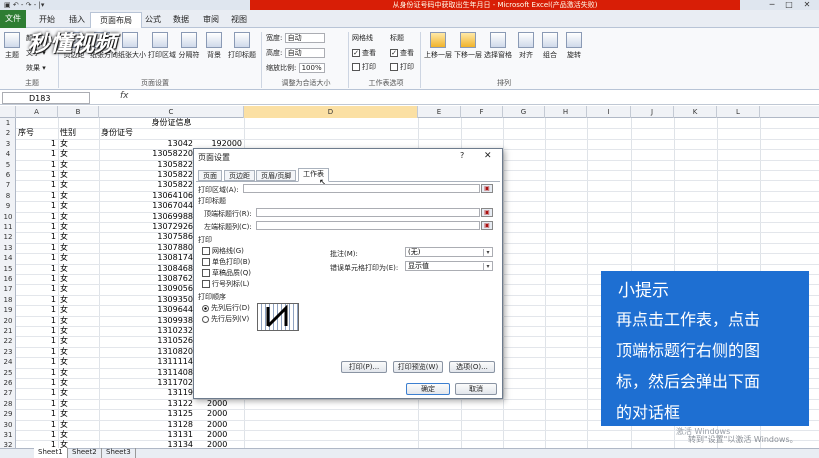  Describe the element at coordinates (8, 154) in the screenshot. I see `row-header: 4` at that location.